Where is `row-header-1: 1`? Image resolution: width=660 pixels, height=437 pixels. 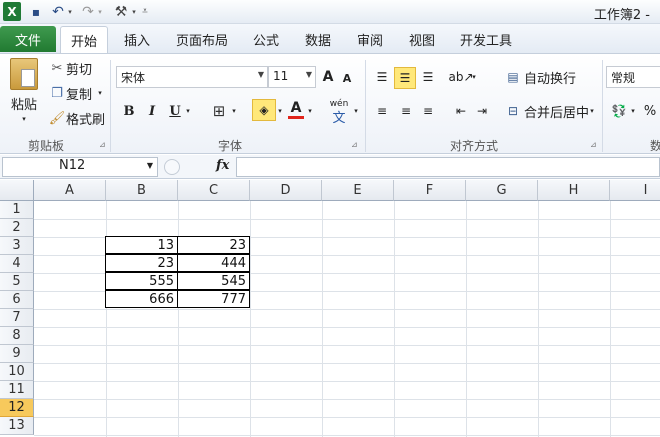 row-header-1: 1 is located at coordinates (17, 210).